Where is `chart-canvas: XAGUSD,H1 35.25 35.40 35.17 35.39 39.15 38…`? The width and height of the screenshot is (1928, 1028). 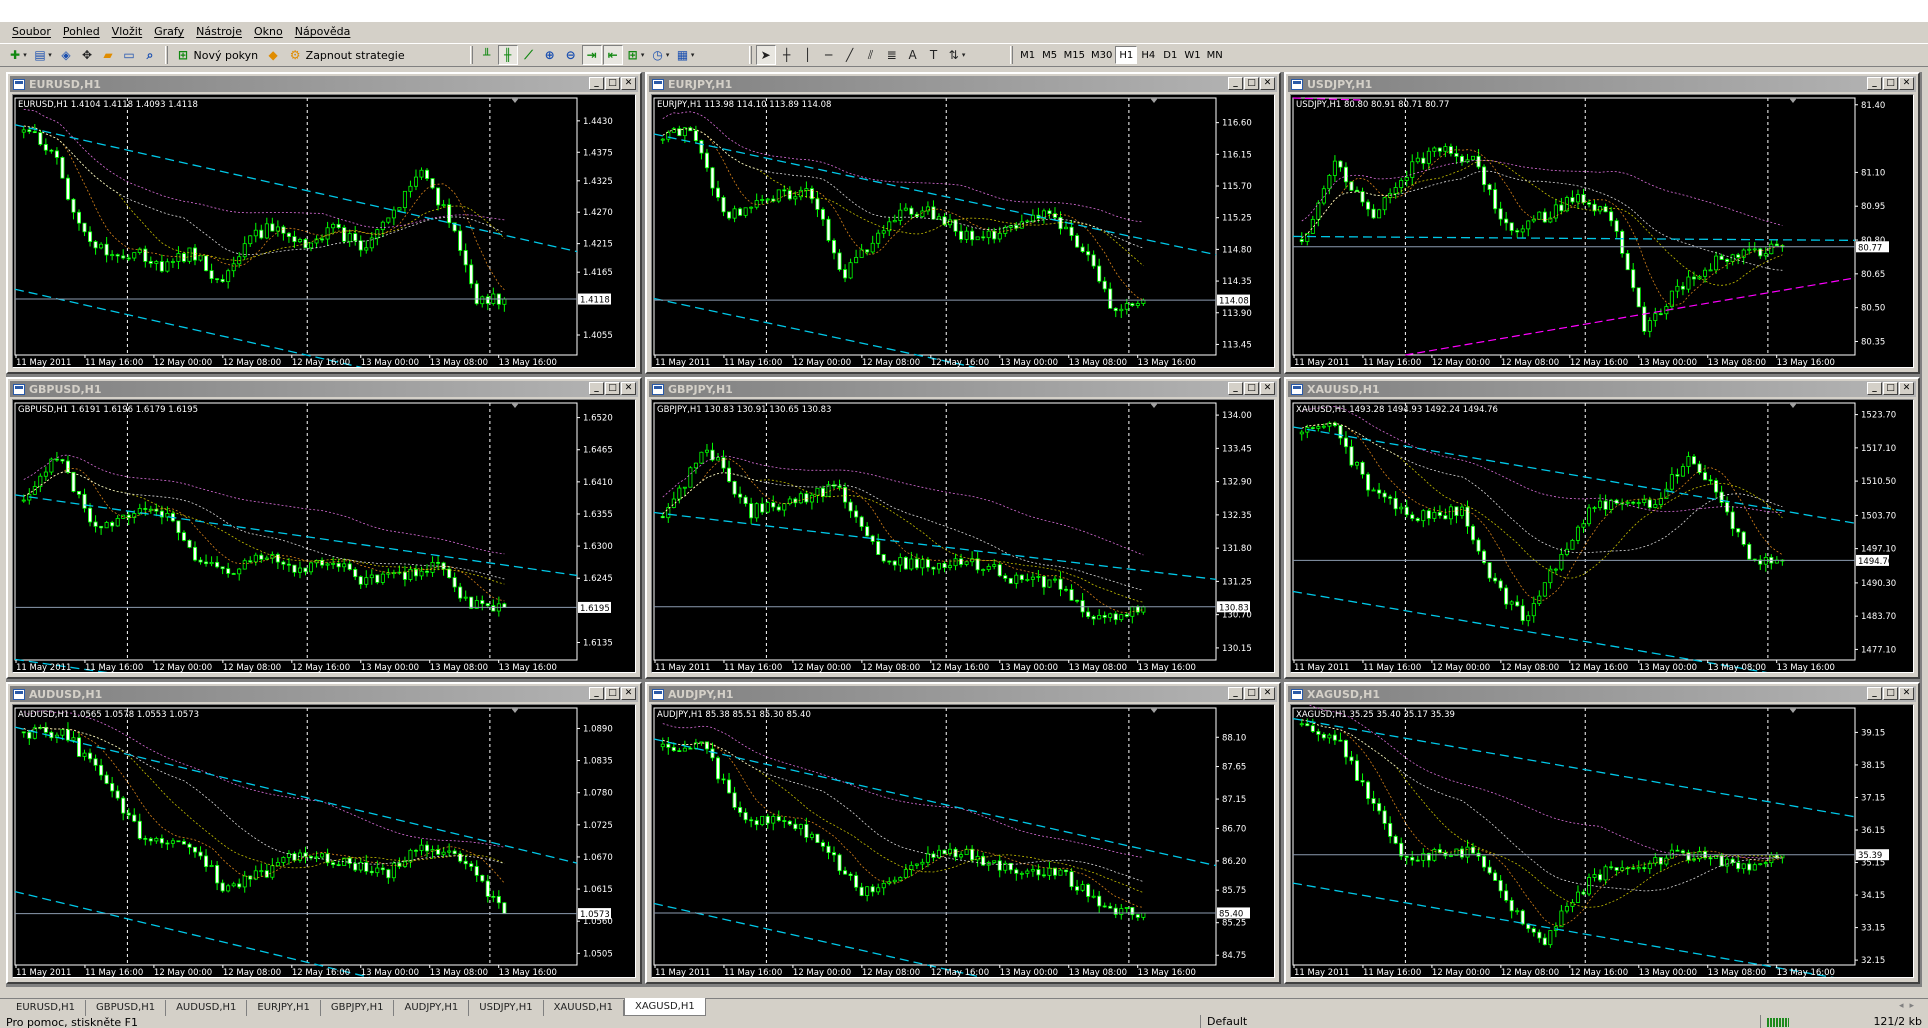 chart-canvas: XAGUSD,H1 35.25 35.40 35.17 35.39 39.15 38… is located at coordinates (1602, 841).